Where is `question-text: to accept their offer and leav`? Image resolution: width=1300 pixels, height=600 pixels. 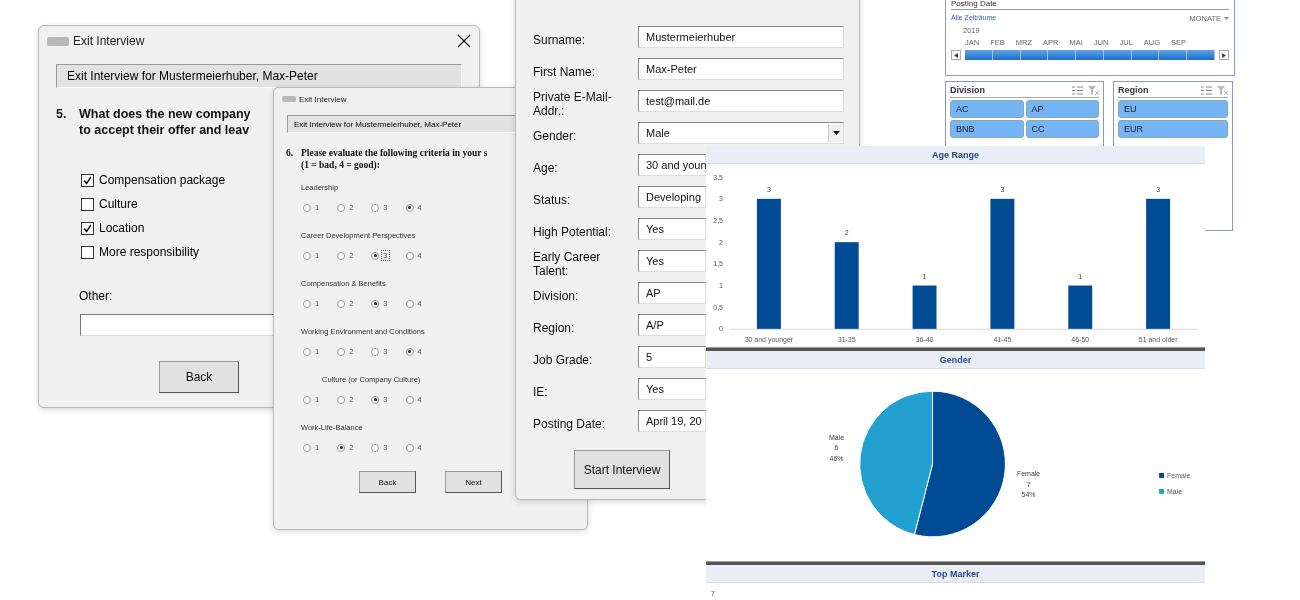 question-text: to accept their offer and leav is located at coordinates (165, 130).